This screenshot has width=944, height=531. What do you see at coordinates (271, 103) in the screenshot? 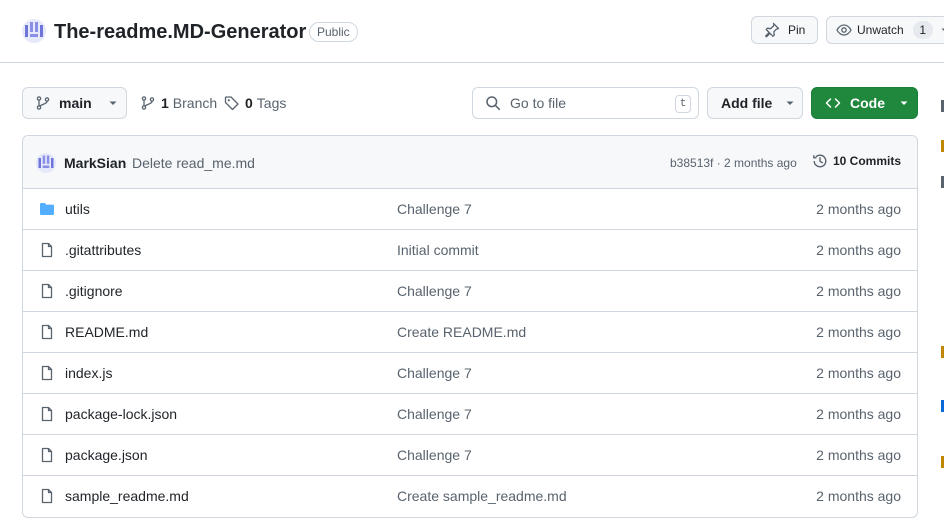
I see `tag-word: Tags` at bounding box center [271, 103].